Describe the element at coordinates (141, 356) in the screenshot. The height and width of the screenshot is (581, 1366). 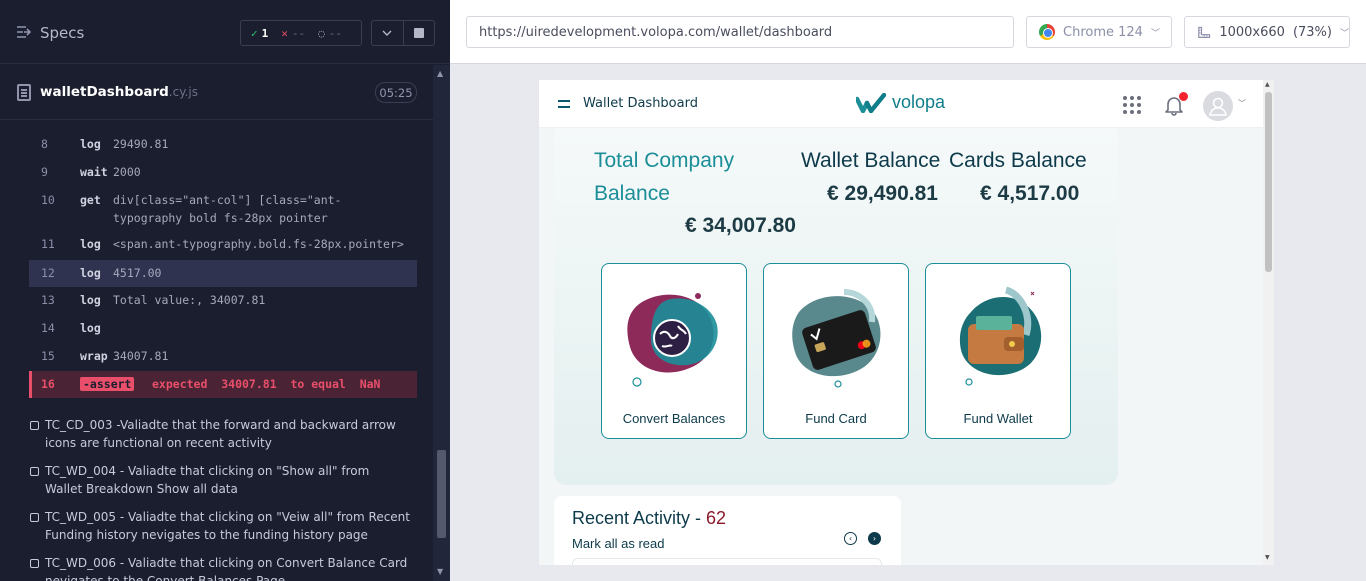
I see `command-message: 34007.81` at that location.